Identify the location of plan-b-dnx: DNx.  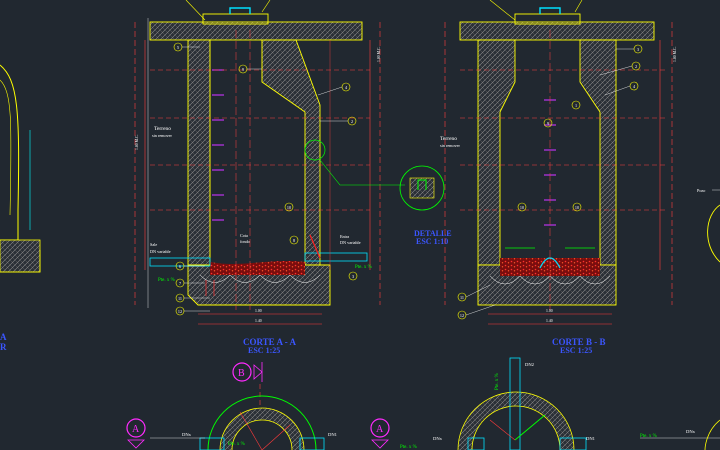
(438, 438).